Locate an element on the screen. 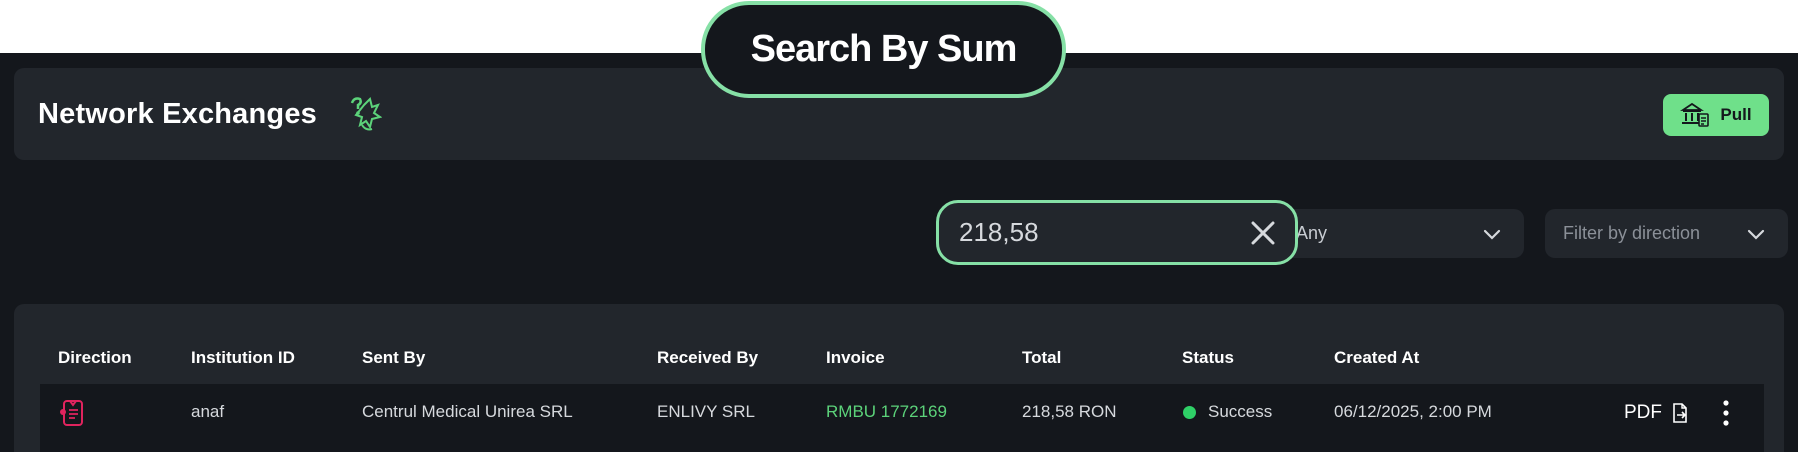  status-filter-value: Any is located at coordinates (1312, 233).